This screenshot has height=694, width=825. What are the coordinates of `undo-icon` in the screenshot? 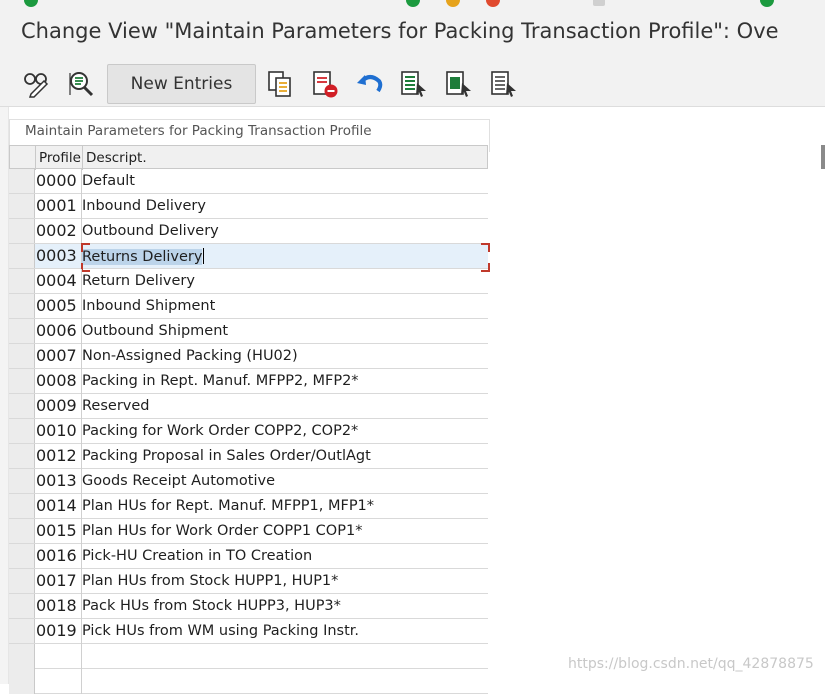 It's located at (369, 84).